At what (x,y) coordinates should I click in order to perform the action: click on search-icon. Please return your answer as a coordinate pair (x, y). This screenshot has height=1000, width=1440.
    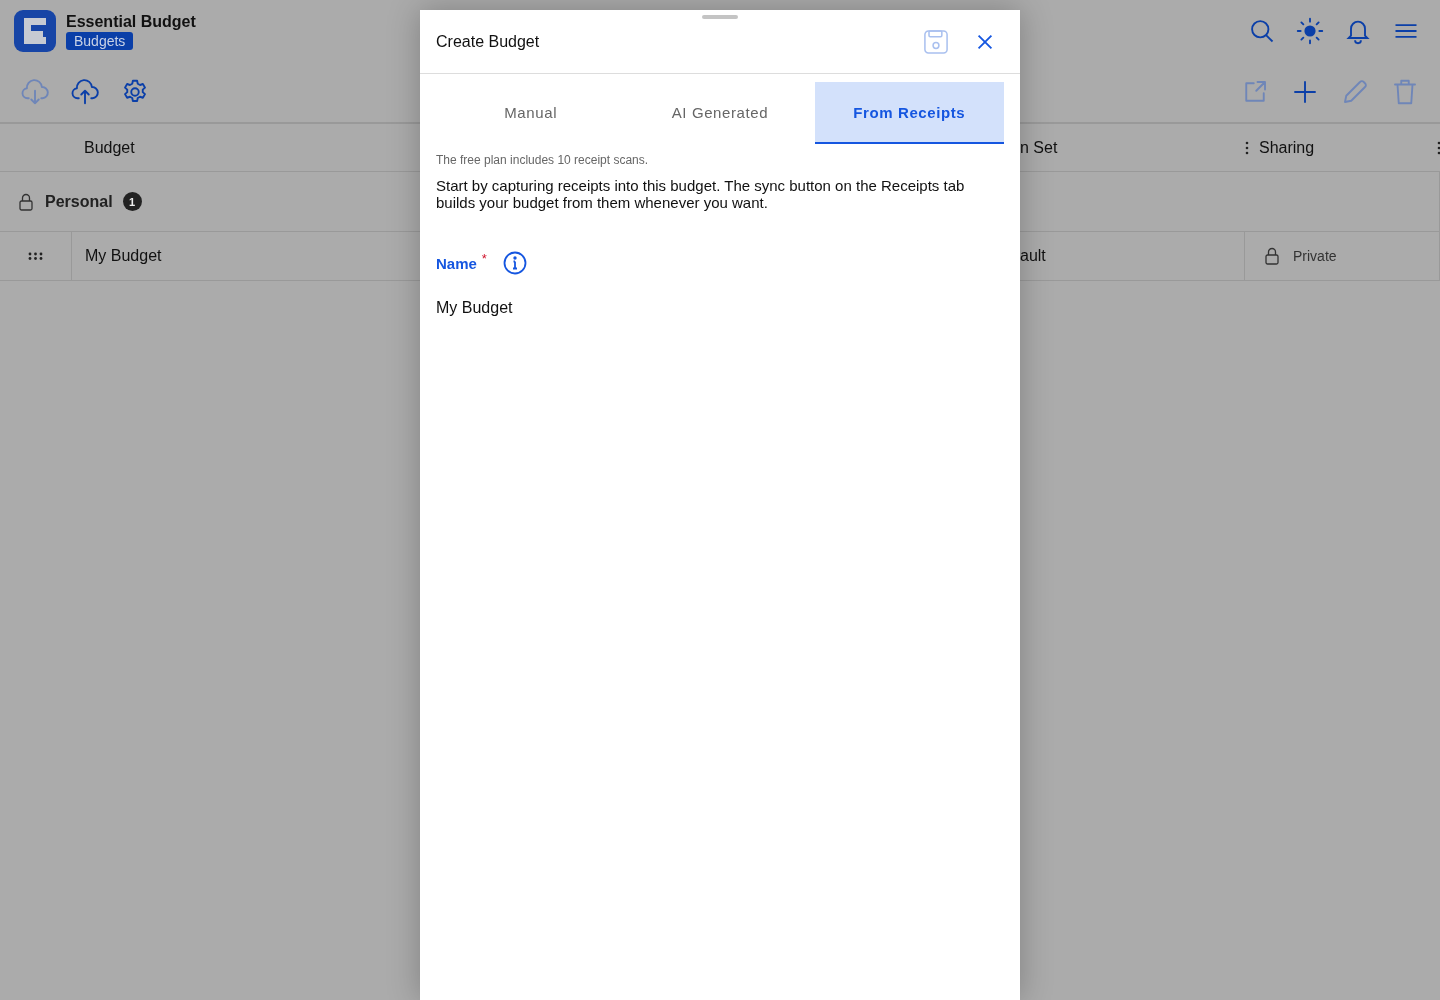
    Looking at the image, I should click on (1262, 31).